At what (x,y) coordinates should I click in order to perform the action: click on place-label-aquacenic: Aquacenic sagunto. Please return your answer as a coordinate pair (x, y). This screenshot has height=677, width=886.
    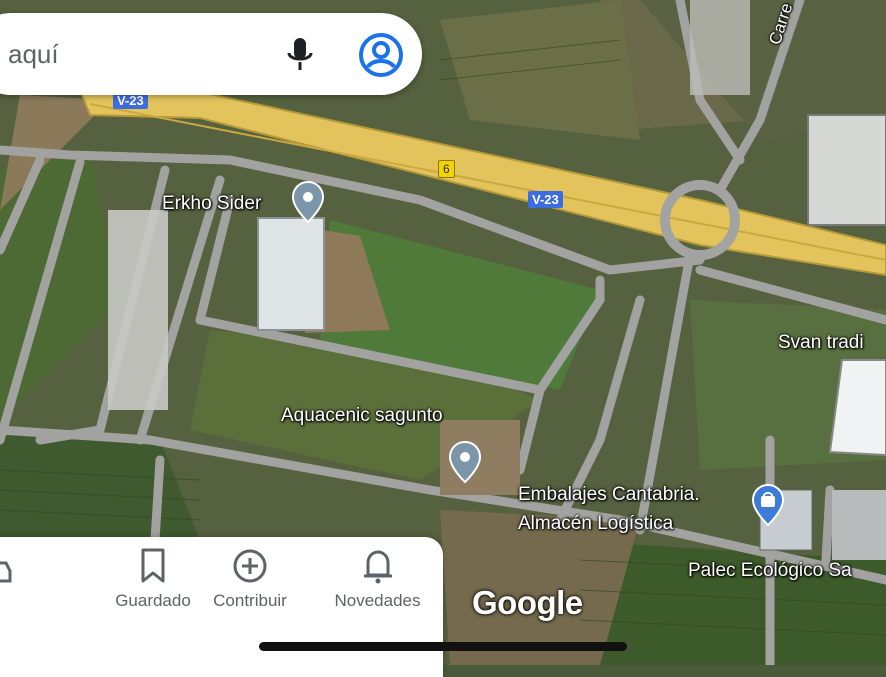
    Looking at the image, I should click on (362, 416).